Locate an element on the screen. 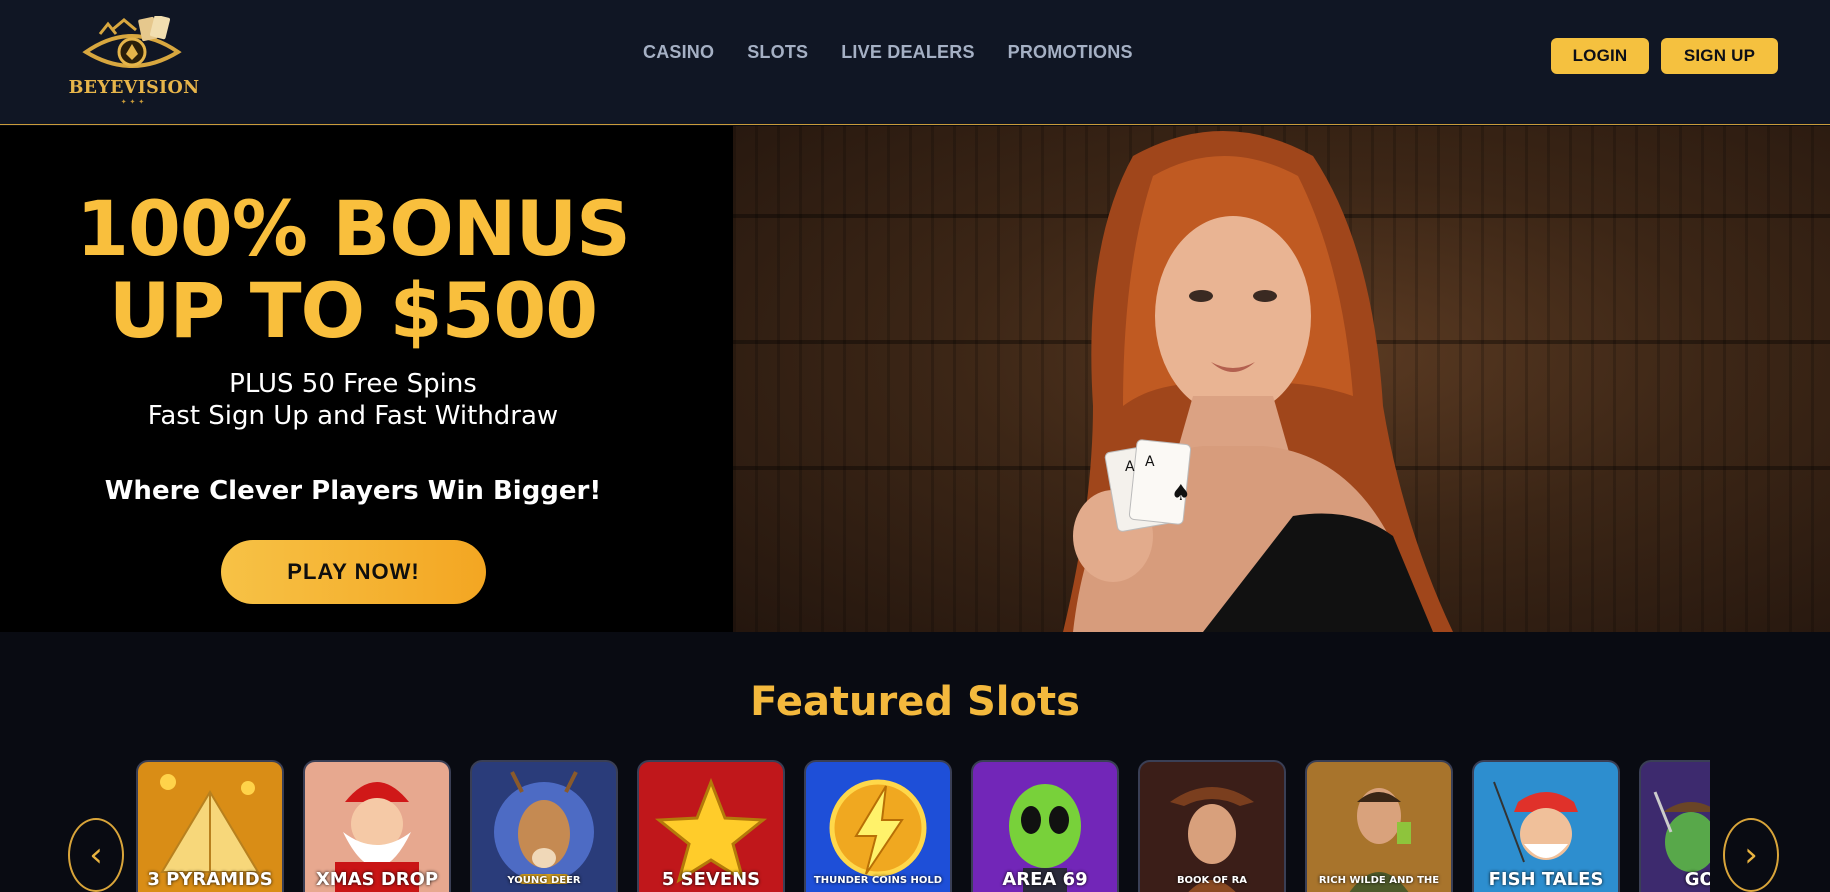 This screenshot has width=1830, height=892. hero-headline-line2: UP TO $500 is located at coordinates (353, 310).